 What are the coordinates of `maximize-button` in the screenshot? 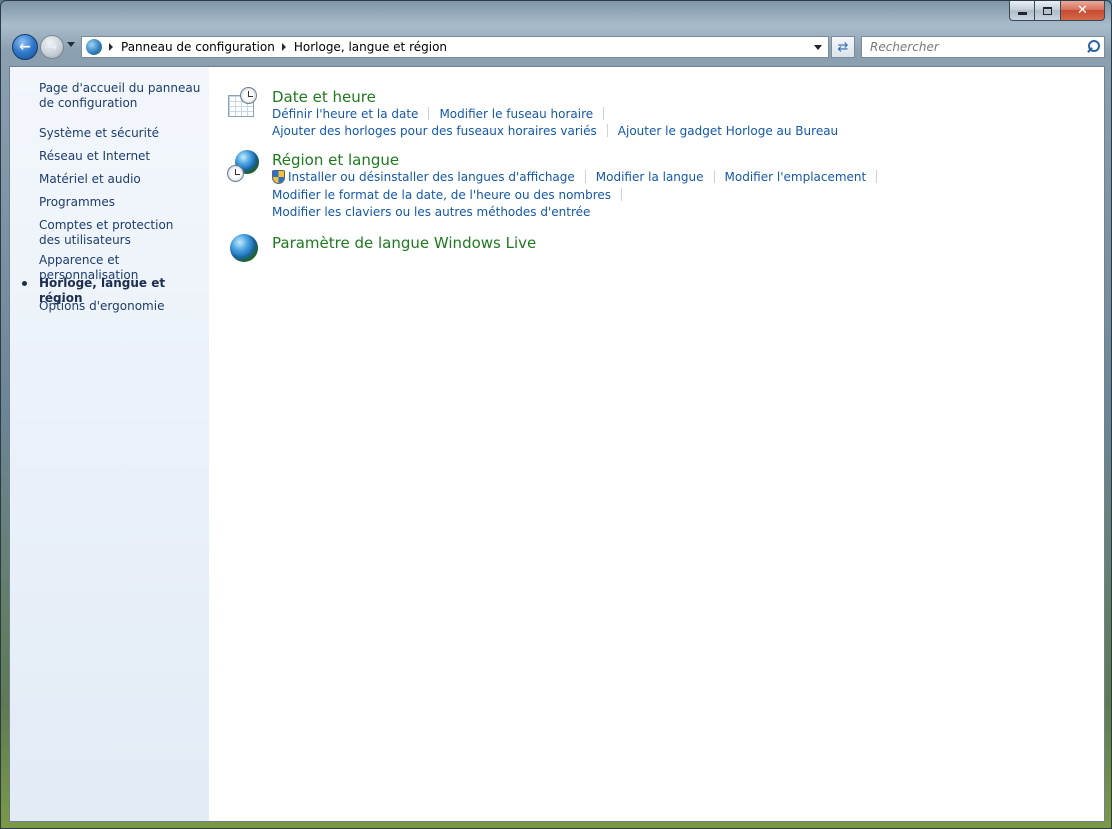 It's located at (1048, 11).